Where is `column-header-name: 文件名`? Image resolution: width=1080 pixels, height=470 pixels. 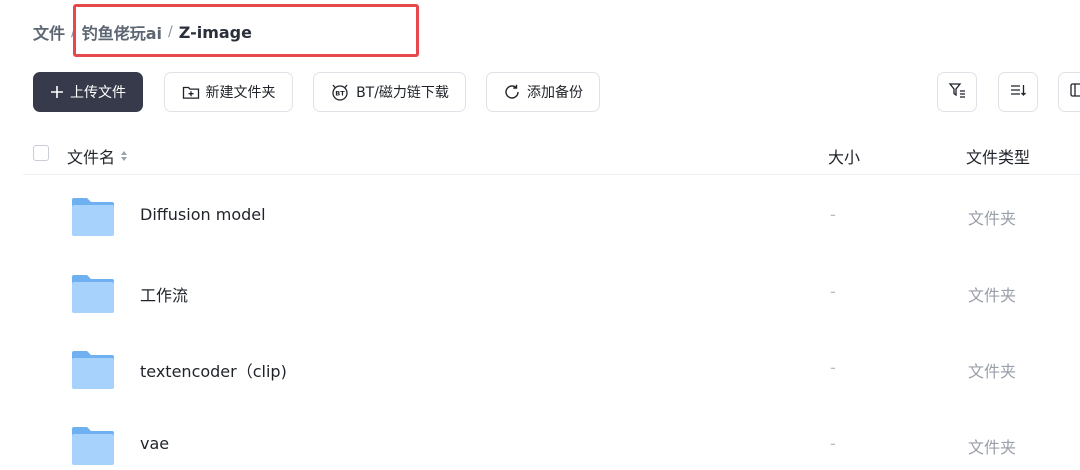
column-header-name: 文件名 is located at coordinates (97, 156).